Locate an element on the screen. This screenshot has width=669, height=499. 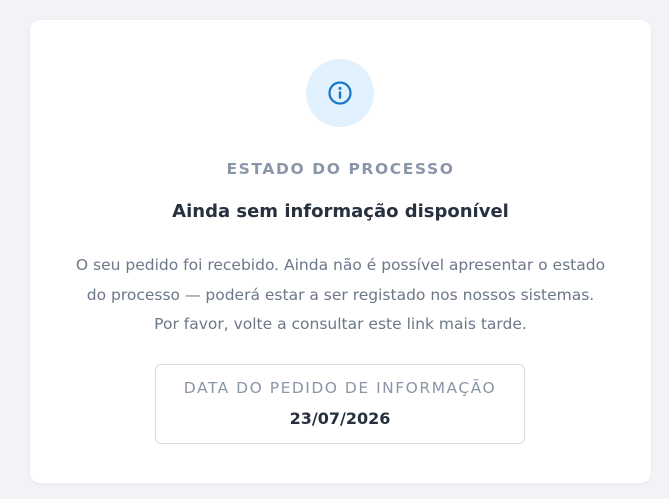
request-date-value: 23/07/2026 is located at coordinates (340, 418).